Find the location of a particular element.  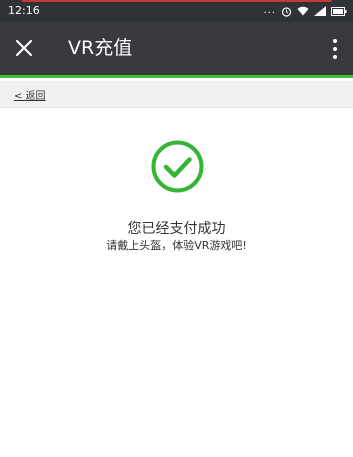

success-message: 您已经支付成功 is located at coordinates (176, 229).